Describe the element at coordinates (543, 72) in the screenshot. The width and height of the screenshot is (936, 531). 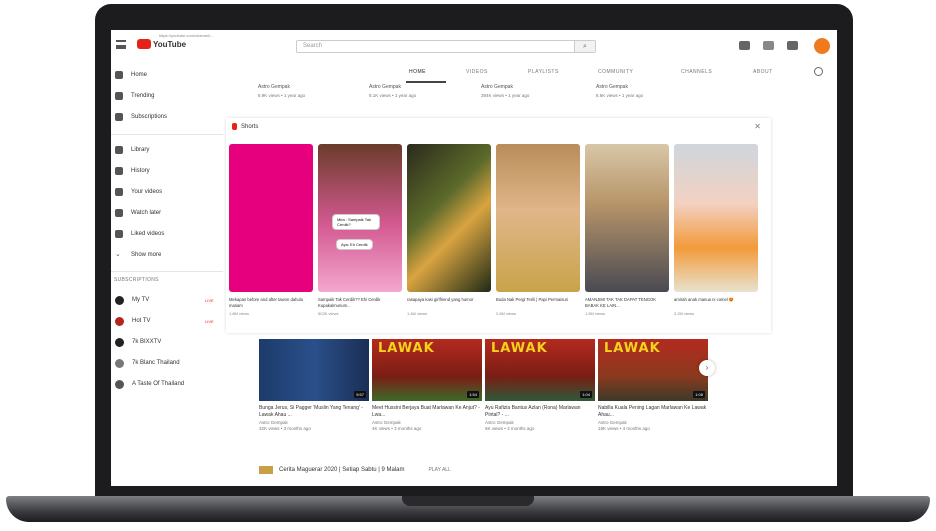
I see `tab-playlists: PLAYLISTS` at that location.